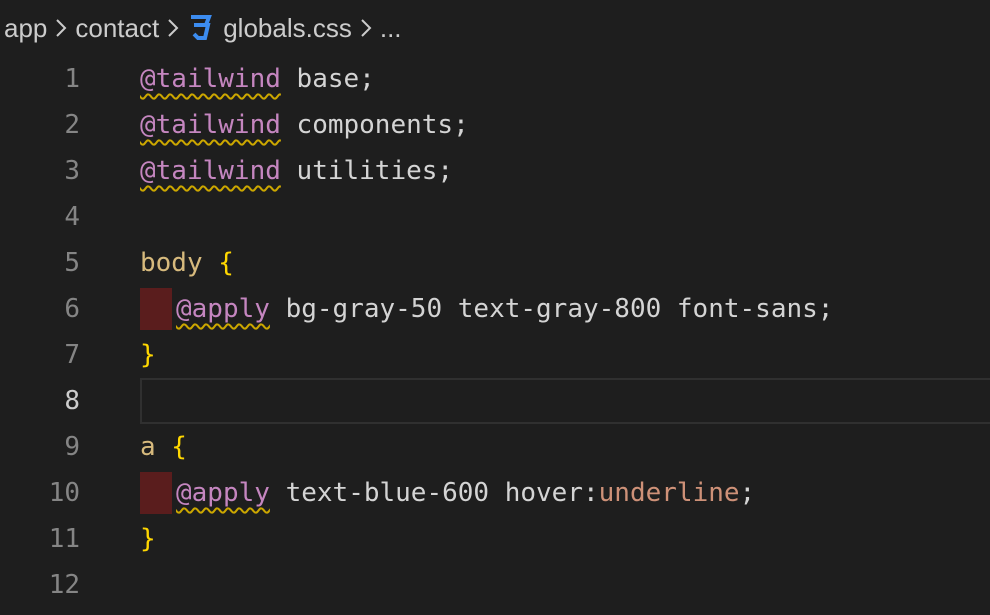  What do you see at coordinates (374, 125) in the screenshot?
I see `code-text: components;` at bounding box center [374, 125].